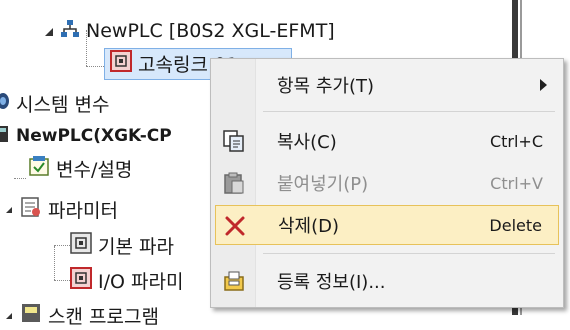 Image resolution: width=570 pixels, height=330 pixels. What do you see at coordinates (309, 226) in the screenshot?
I see `menu-item-label: 삭제(D)` at bounding box center [309, 226].